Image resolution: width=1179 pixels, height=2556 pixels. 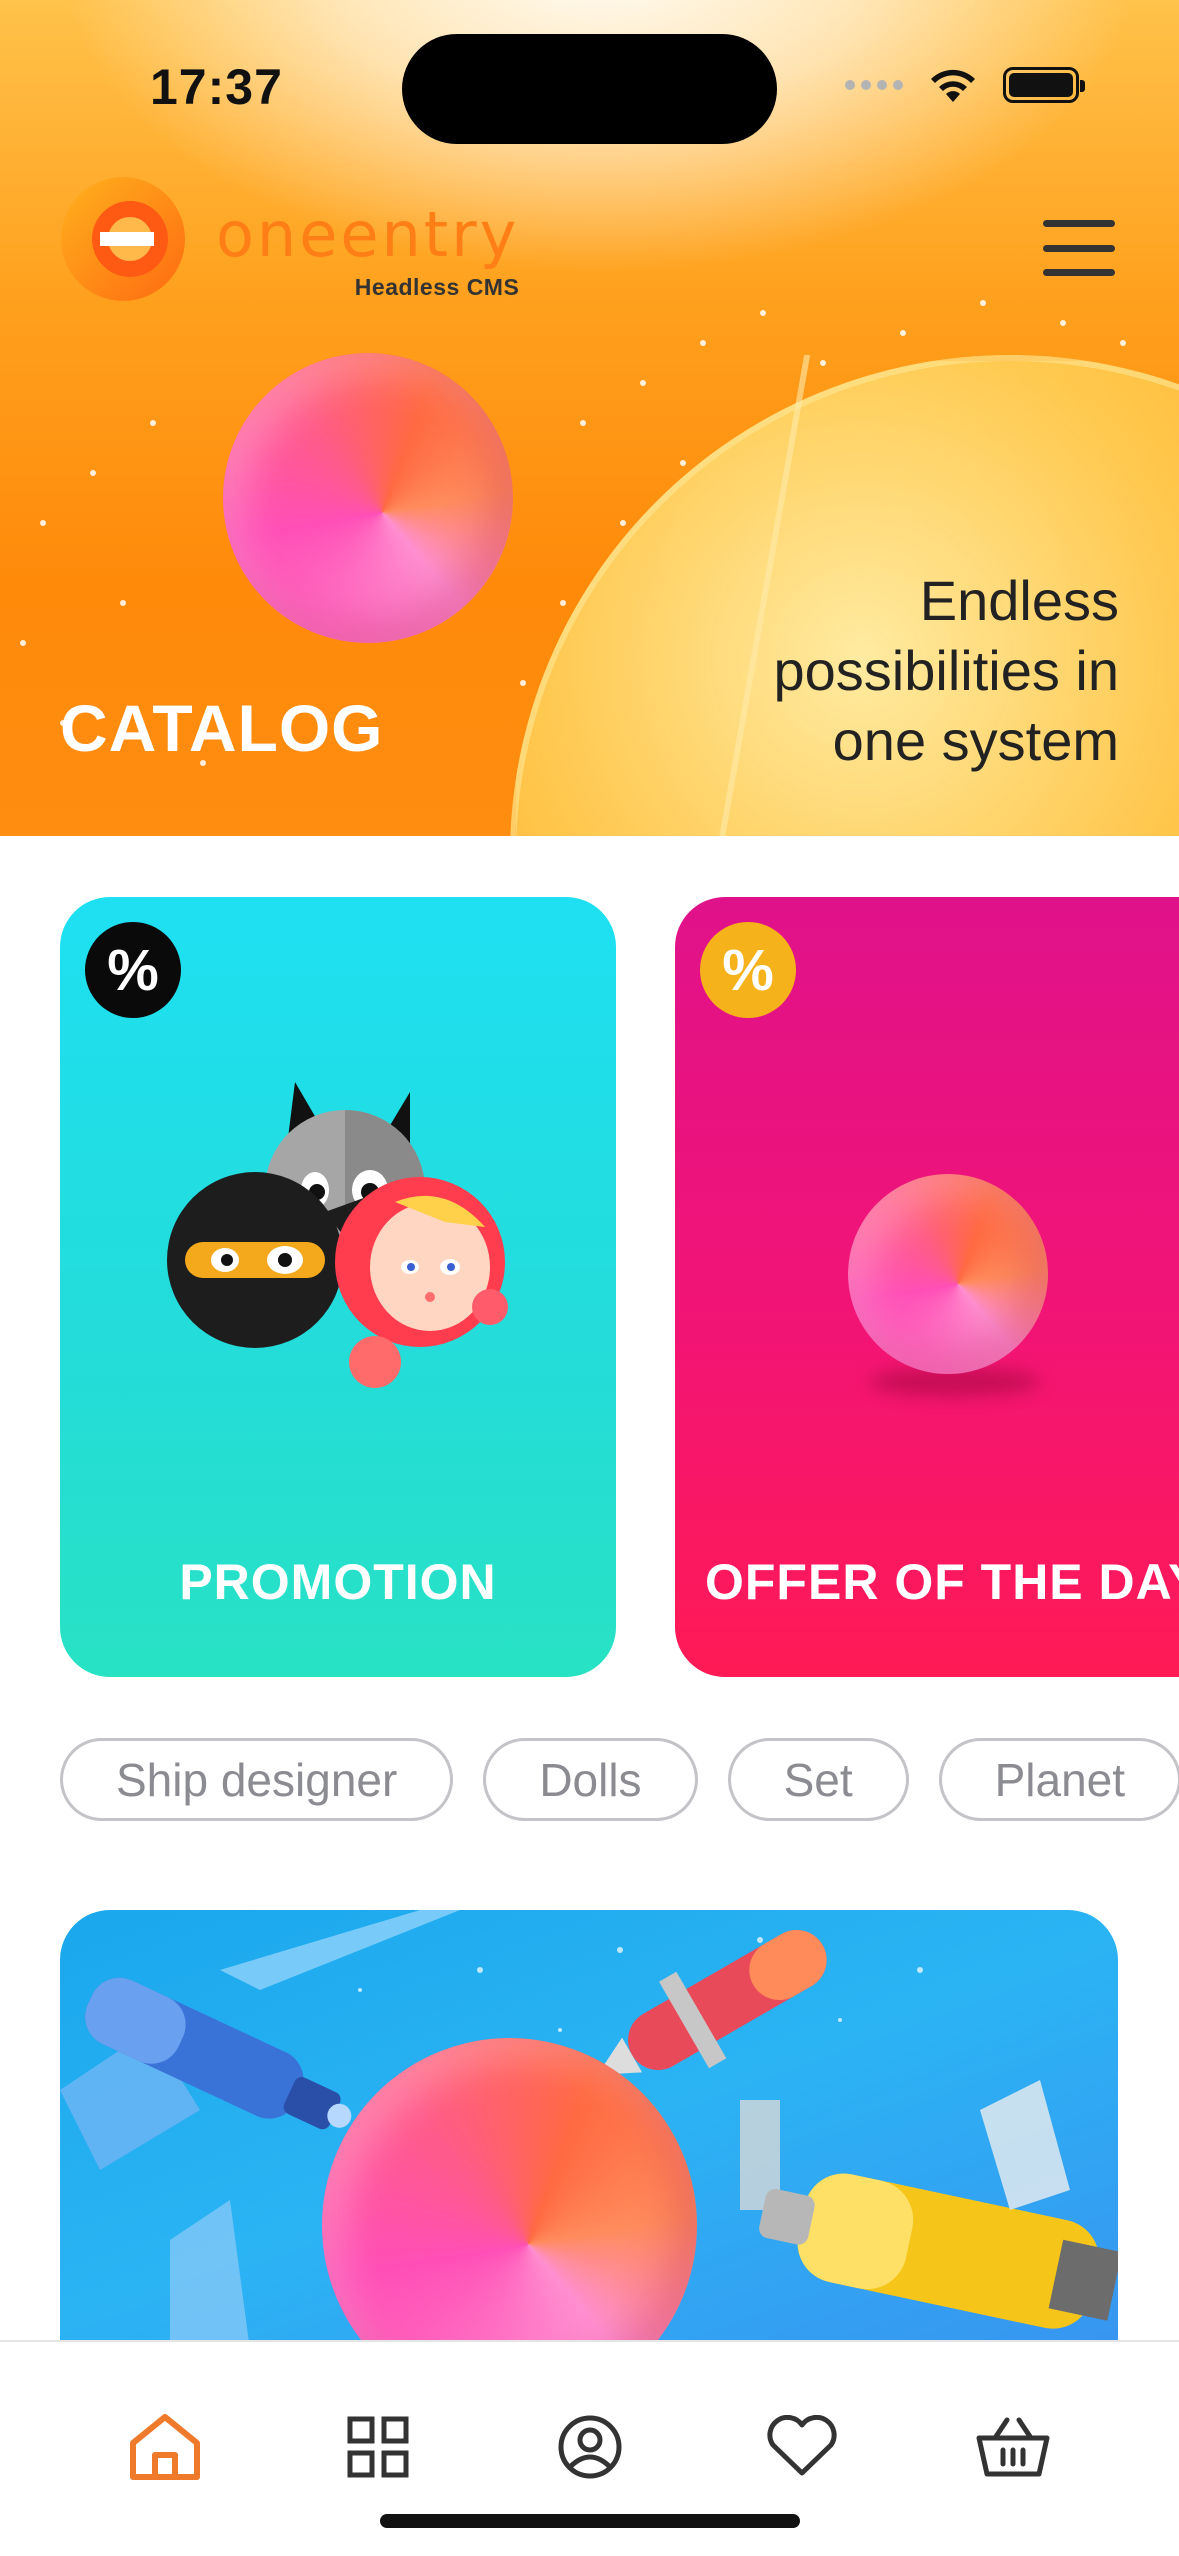 I want to click on promotion-card: % PROMOTION, so click(x=338, y=1287).